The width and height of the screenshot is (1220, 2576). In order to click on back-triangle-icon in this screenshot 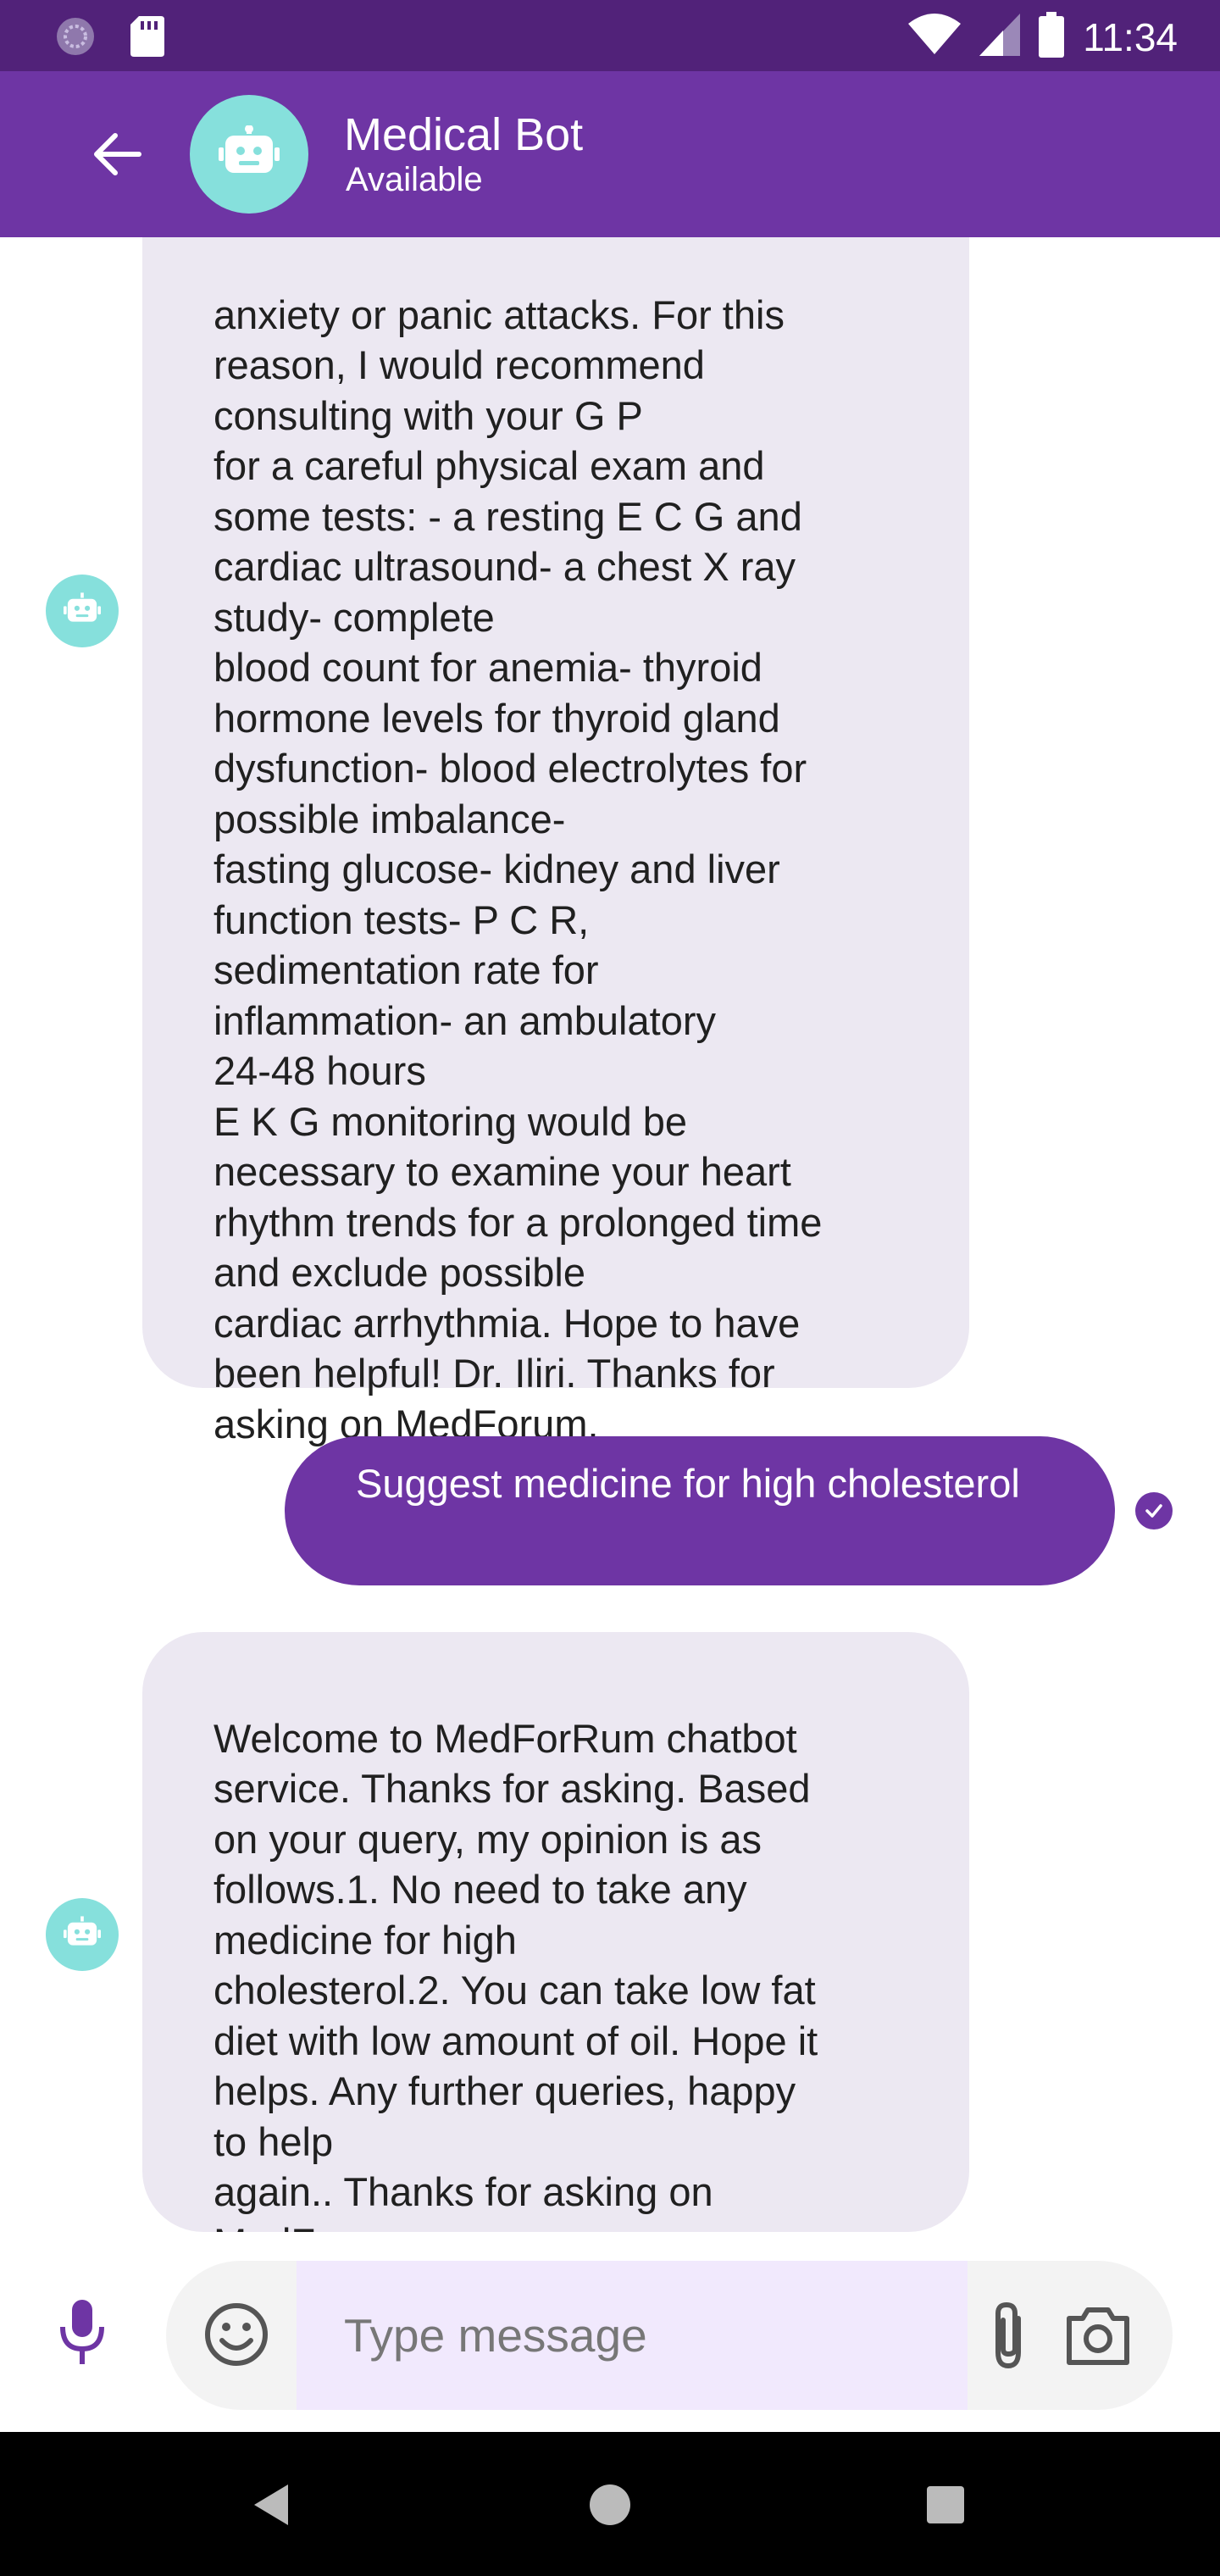, I will do `click(273, 2505)`.